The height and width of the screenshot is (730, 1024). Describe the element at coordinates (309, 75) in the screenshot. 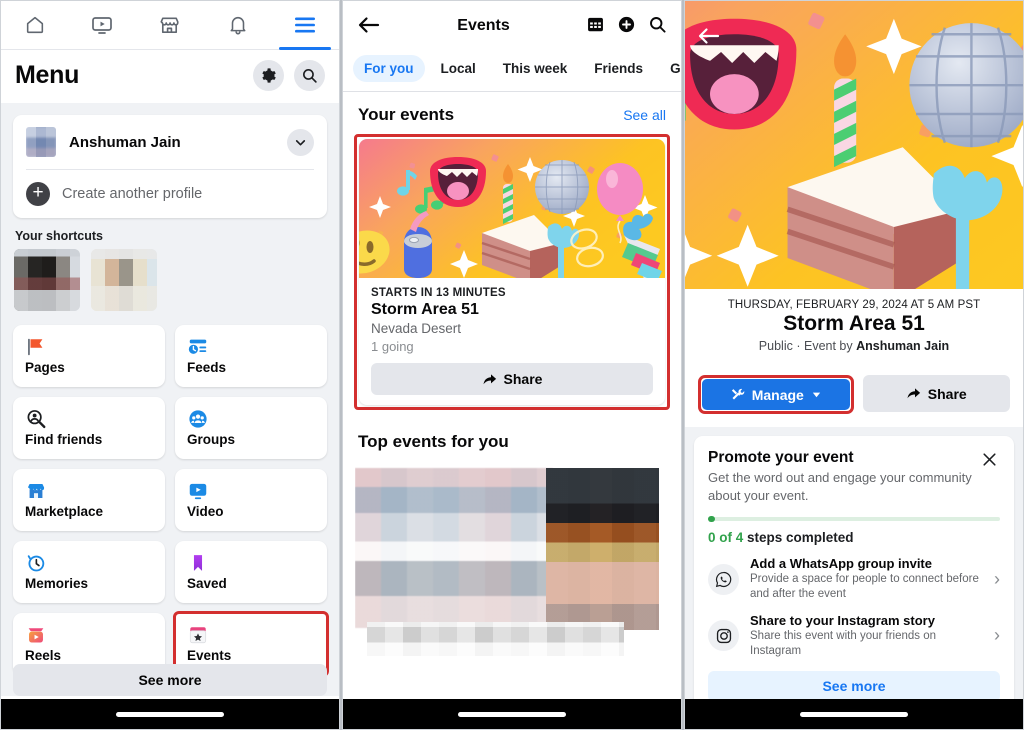

I see `menu-search-button` at that location.